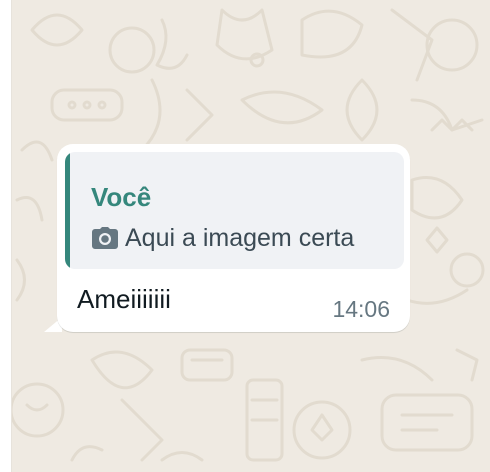  What do you see at coordinates (361, 309) in the screenshot?
I see `message-time: 14:06` at bounding box center [361, 309].